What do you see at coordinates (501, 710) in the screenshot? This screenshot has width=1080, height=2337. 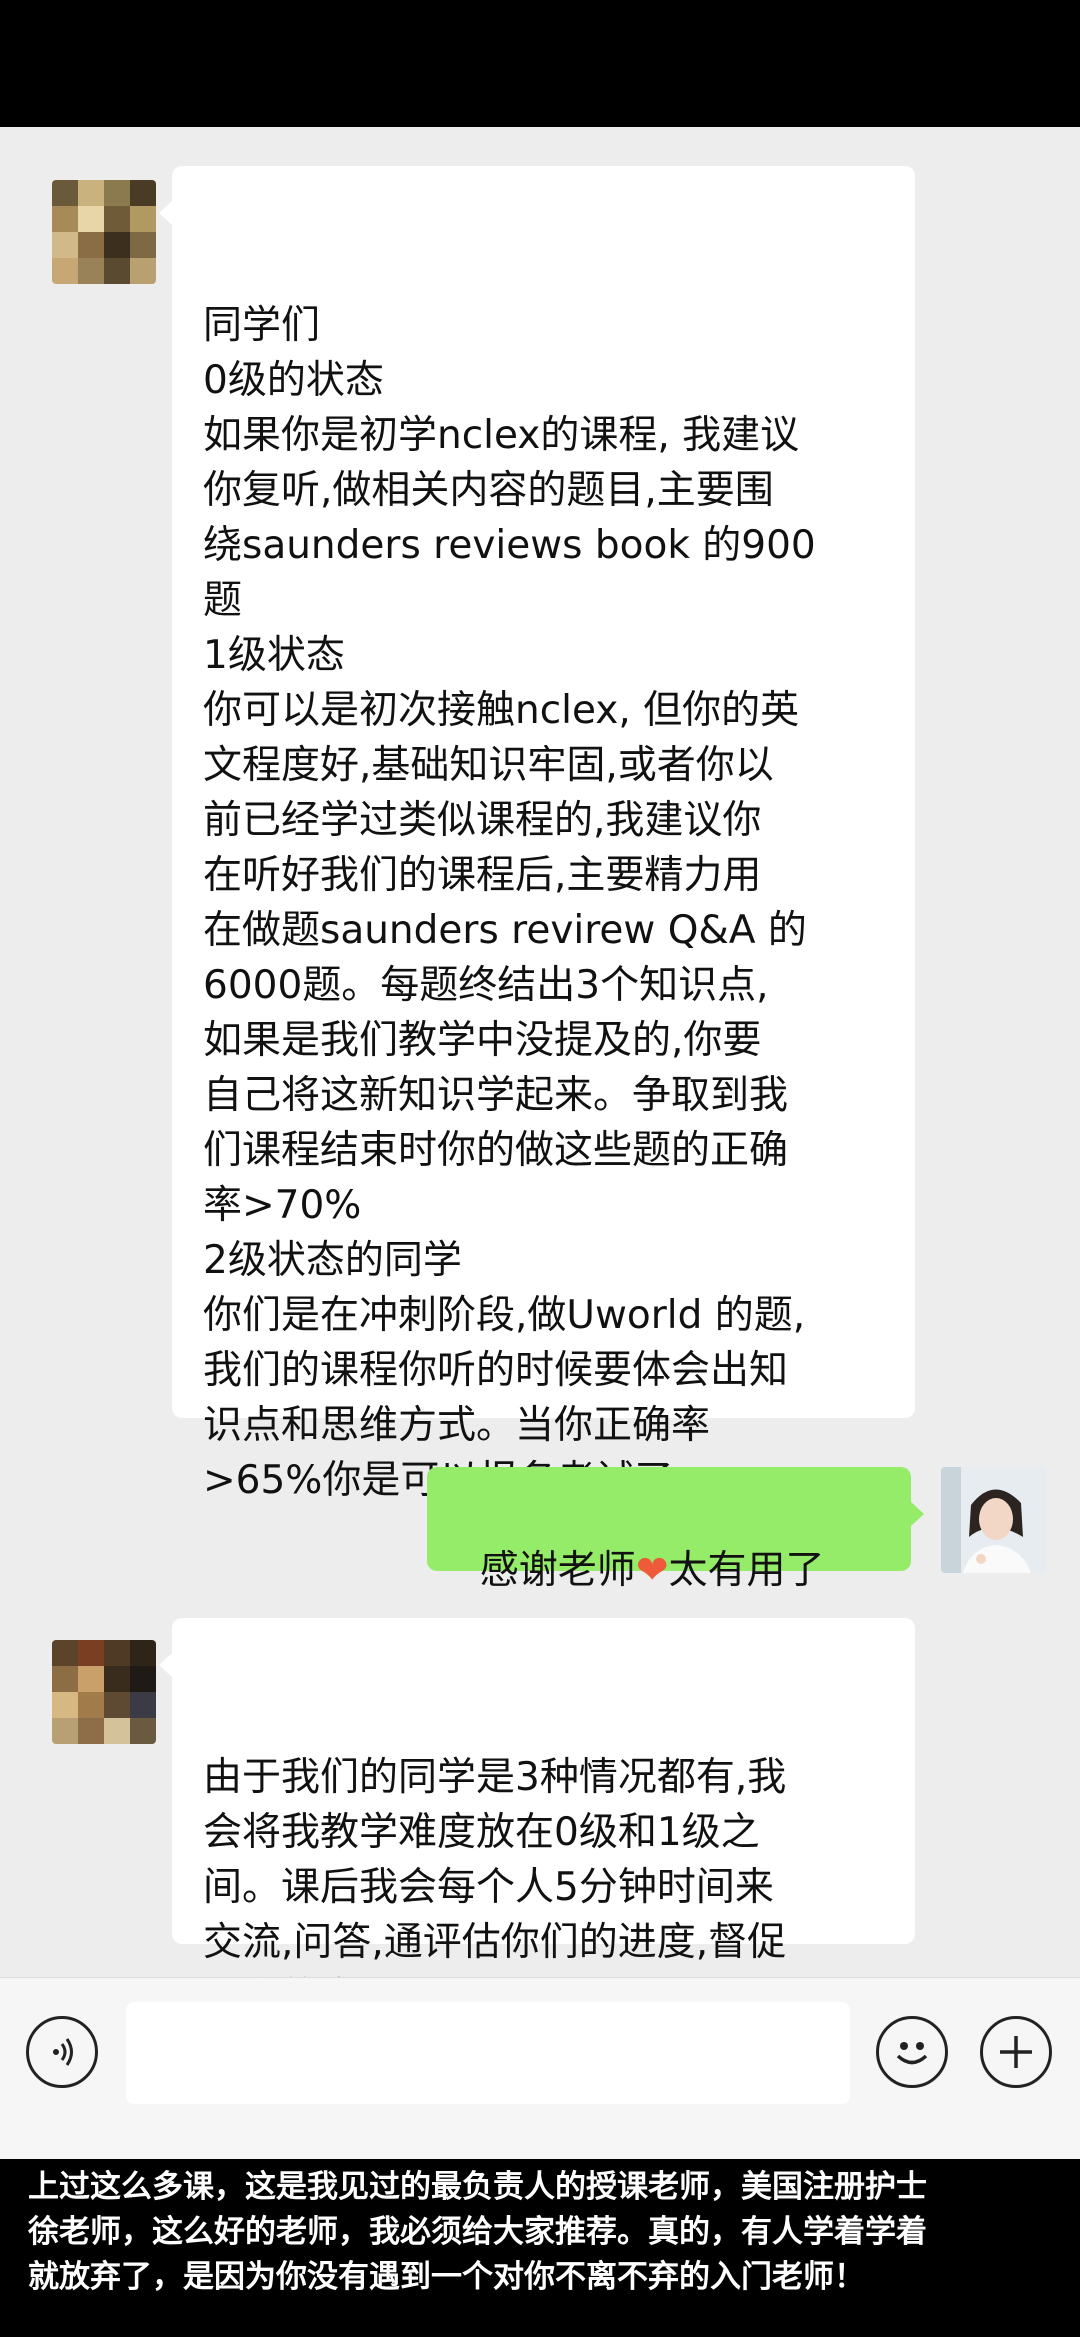 I see `message-line: 你可以是初次接触nclex, 但你的英` at bounding box center [501, 710].